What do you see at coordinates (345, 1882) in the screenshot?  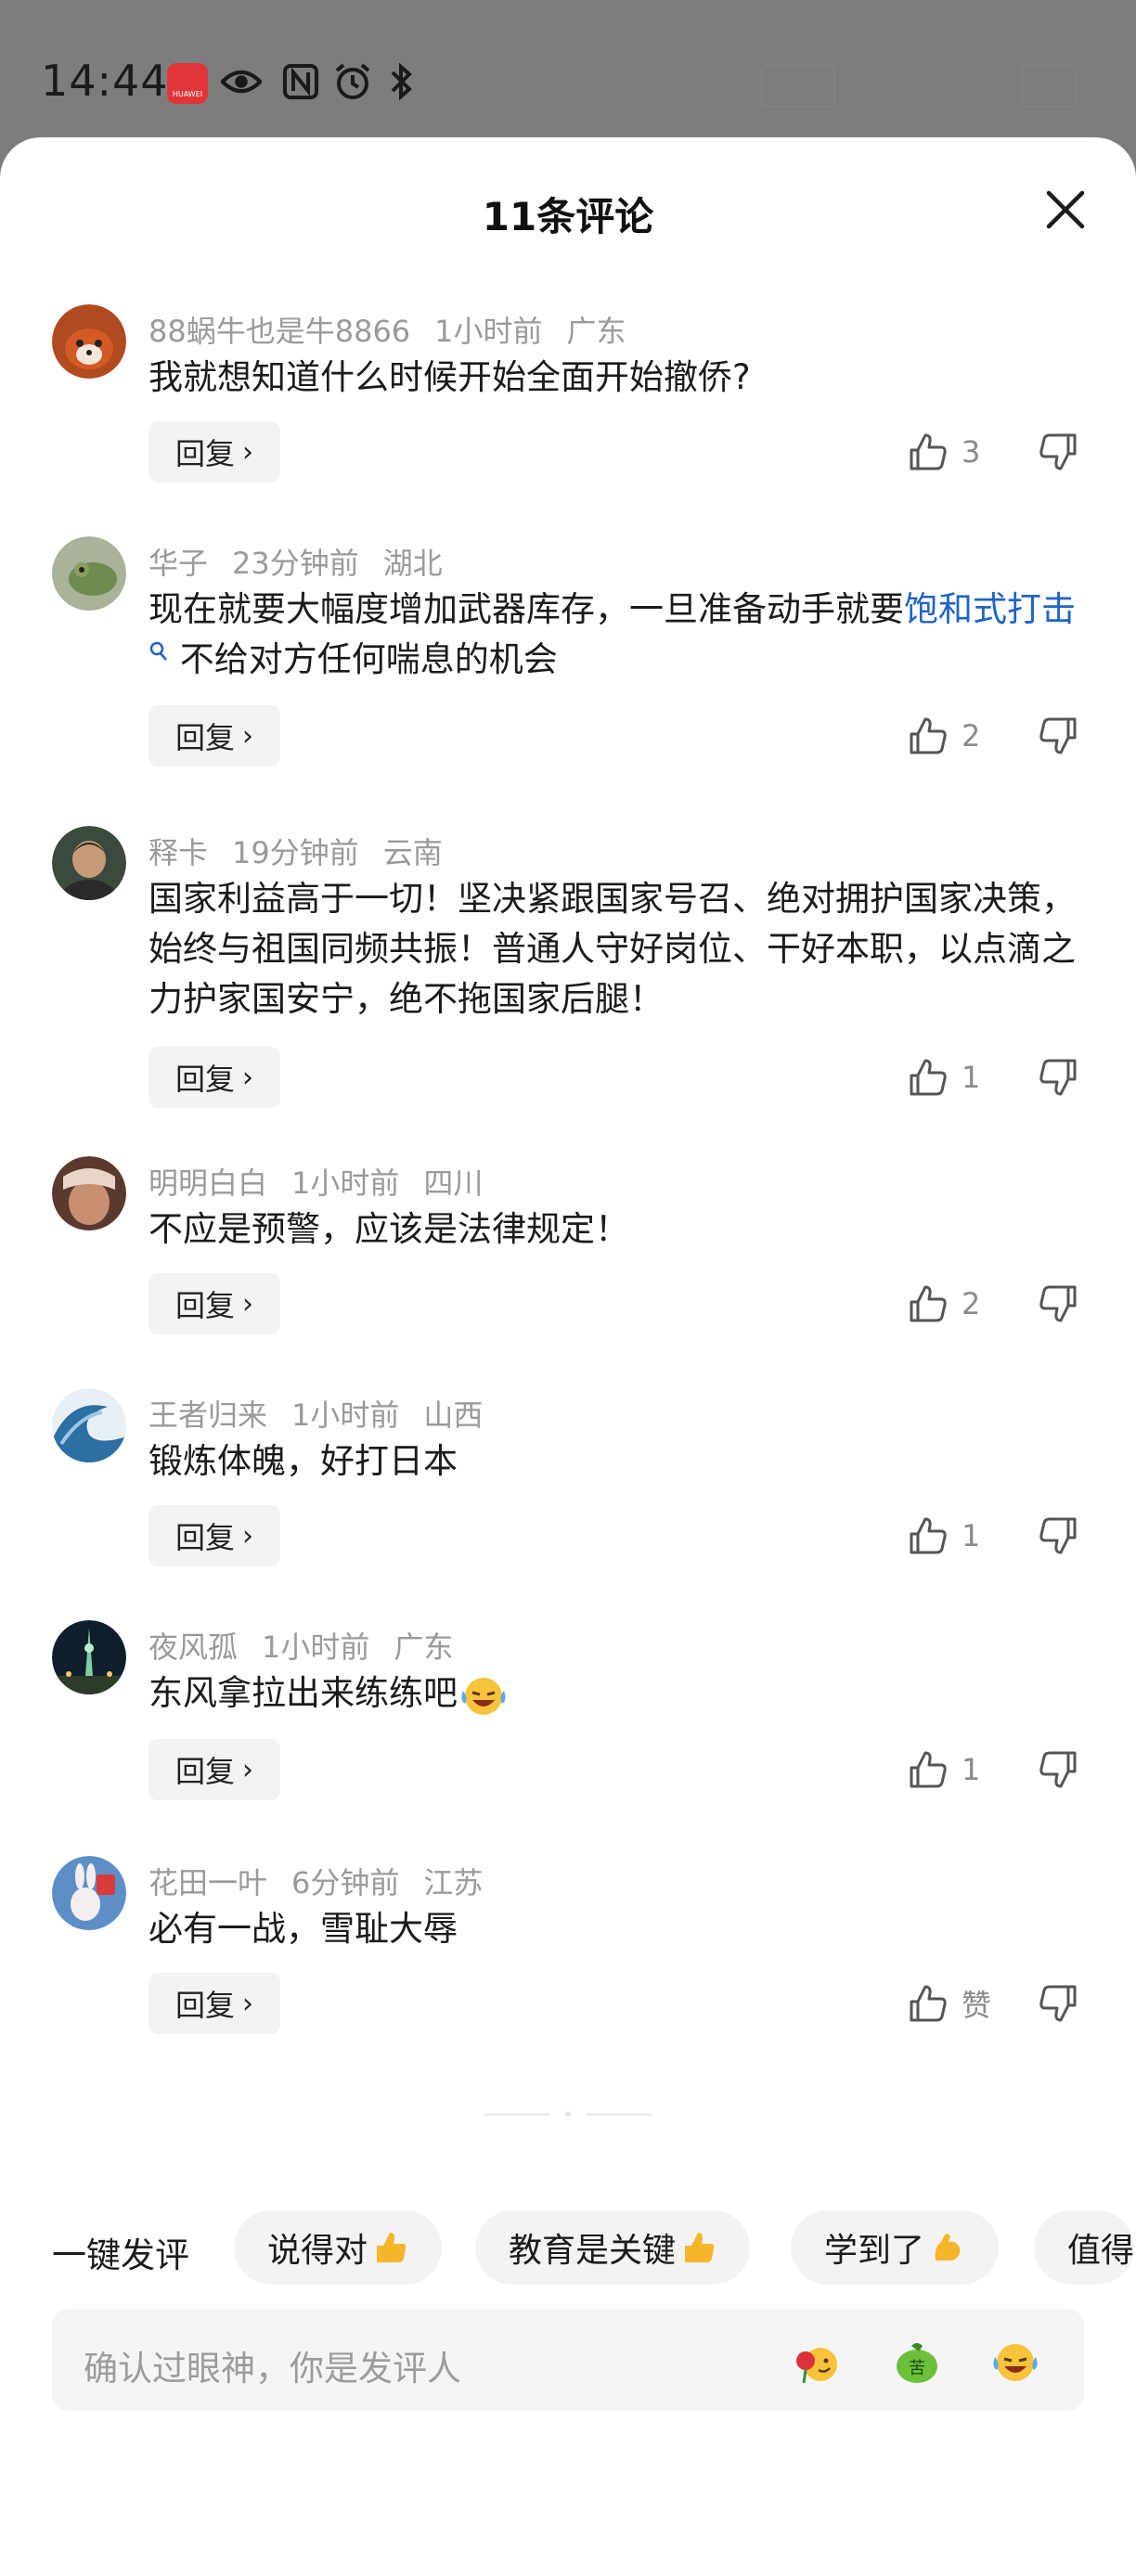 I see `comment-time: 6分钟前` at bounding box center [345, 1882].